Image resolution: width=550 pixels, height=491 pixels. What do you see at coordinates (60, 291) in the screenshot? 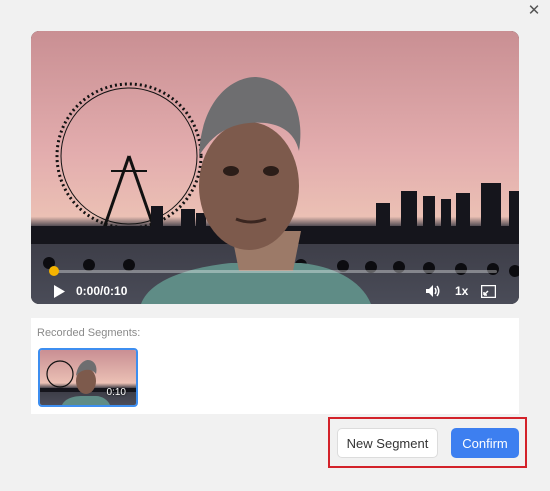
I see `play-icon` at bounding box center [60, 291].